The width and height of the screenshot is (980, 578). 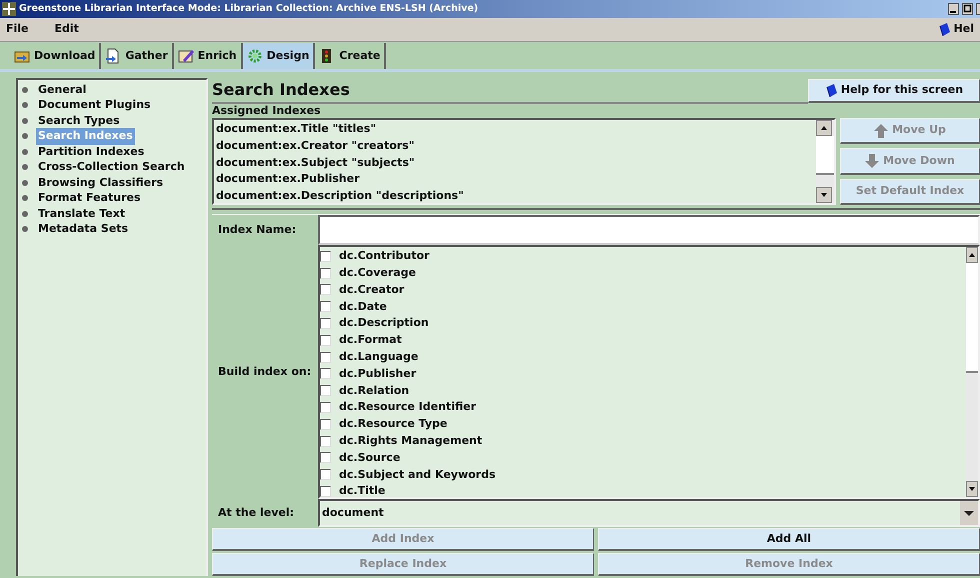 I want to click on sidebar-item: Translate Text, so click(x=82, y=214).